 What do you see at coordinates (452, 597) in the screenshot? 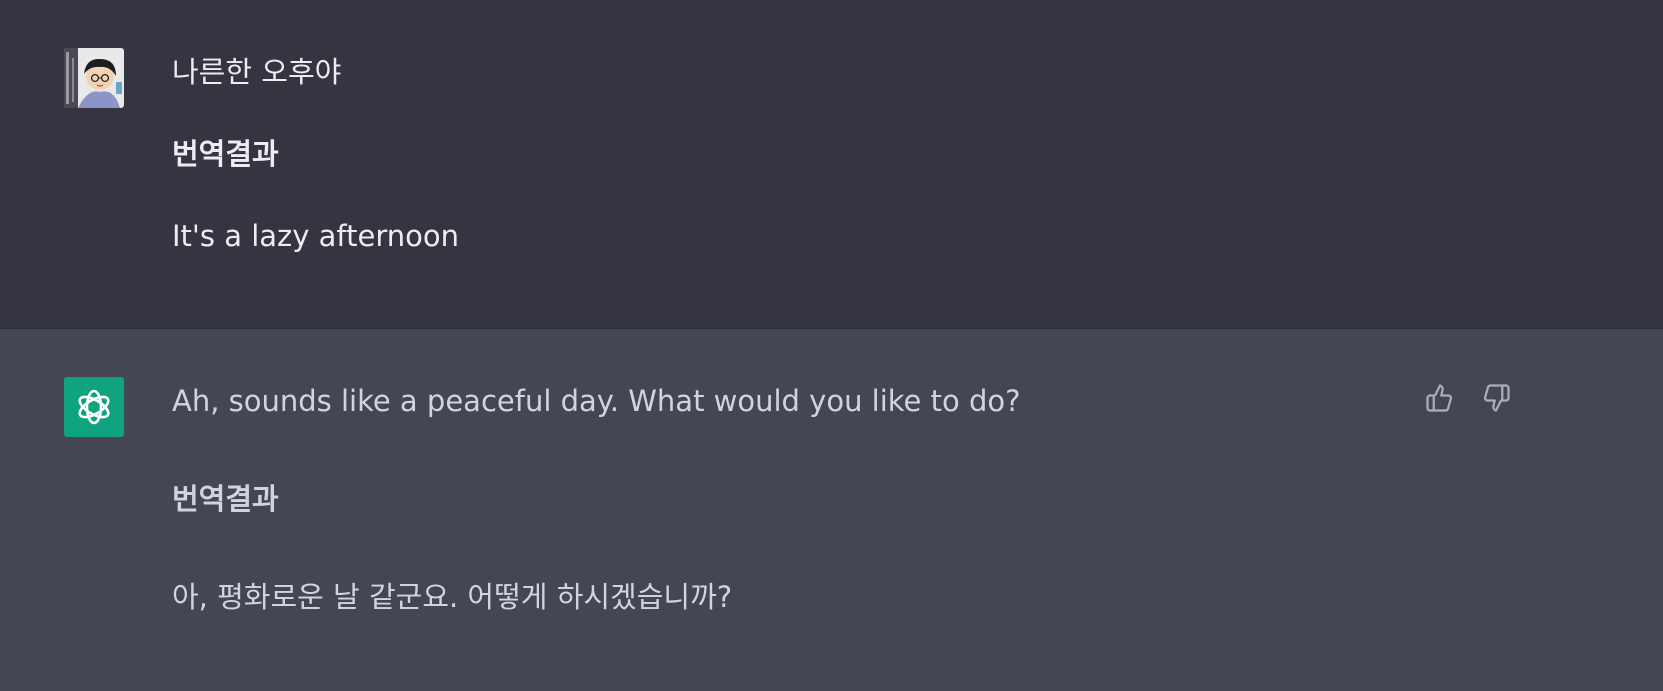
I see `assistant-translation-text: 아, 평화로운 날 같군요. 어떻게 하시겠습니까?` at bounding box center [452, 597].